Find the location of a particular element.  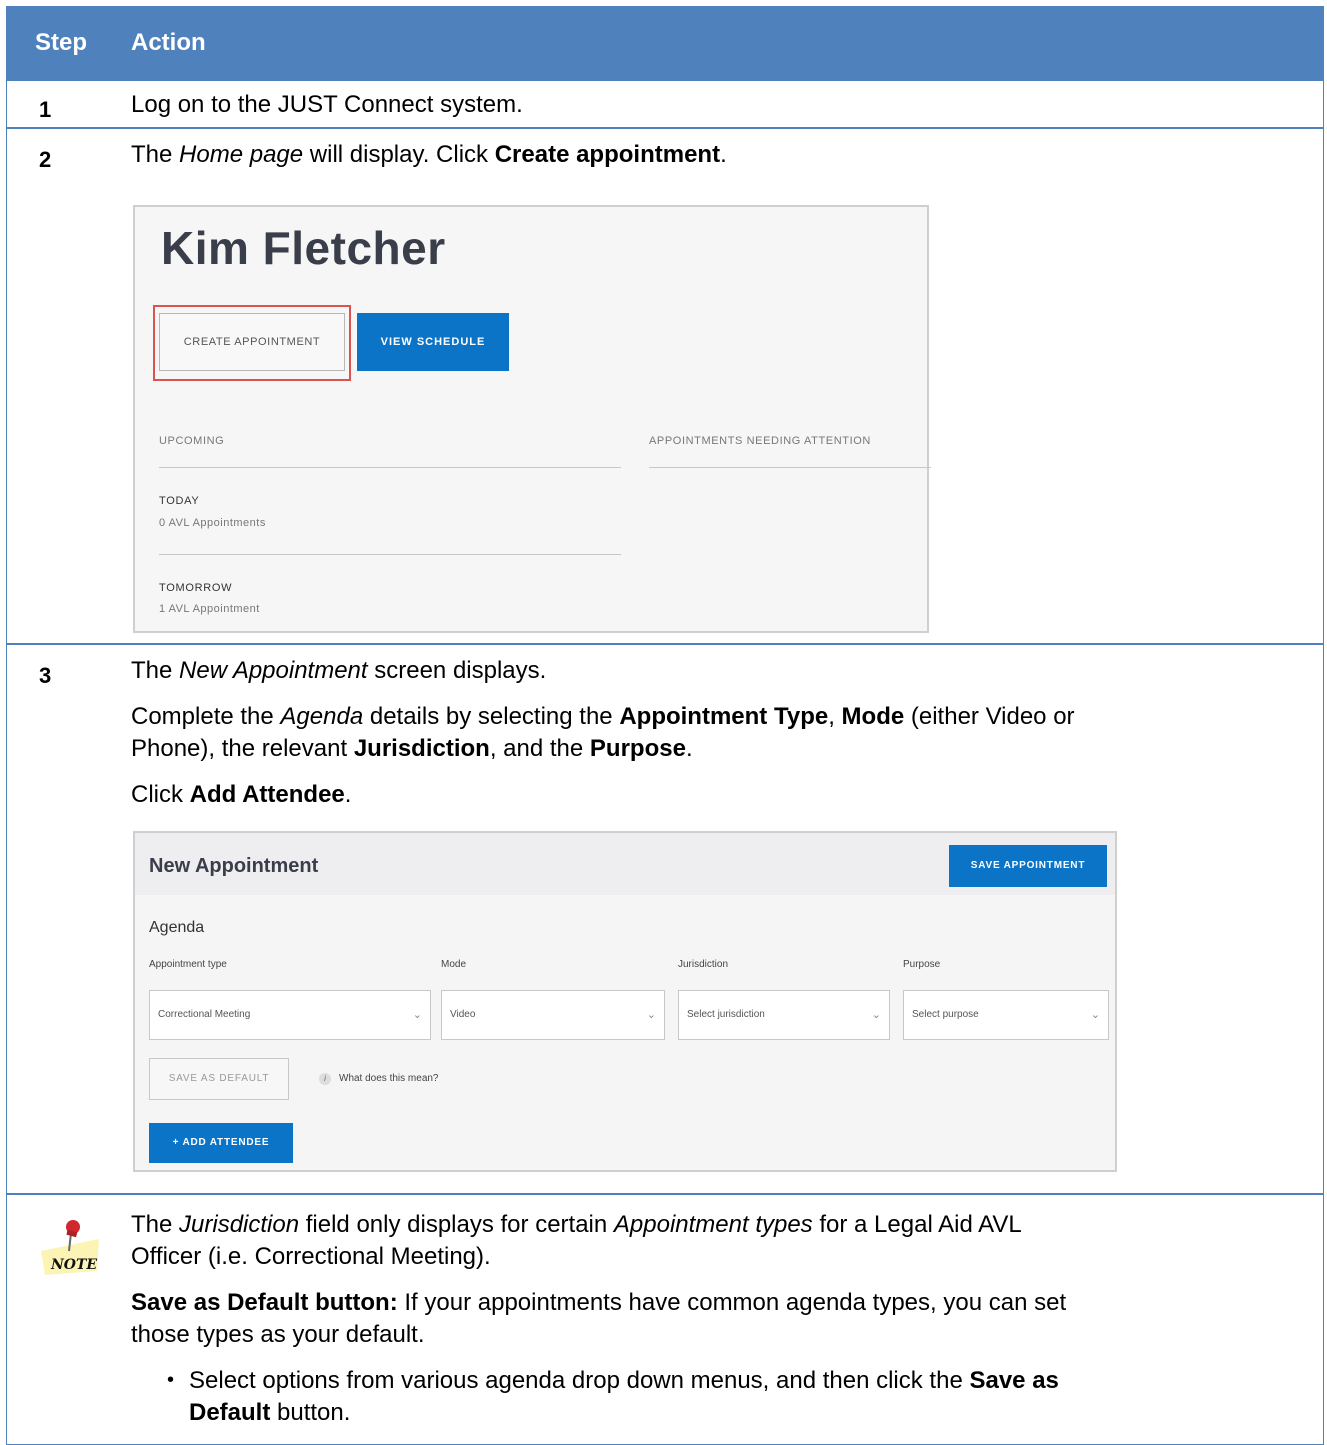

mode-label: Mode is located at coordinates (454, 964).